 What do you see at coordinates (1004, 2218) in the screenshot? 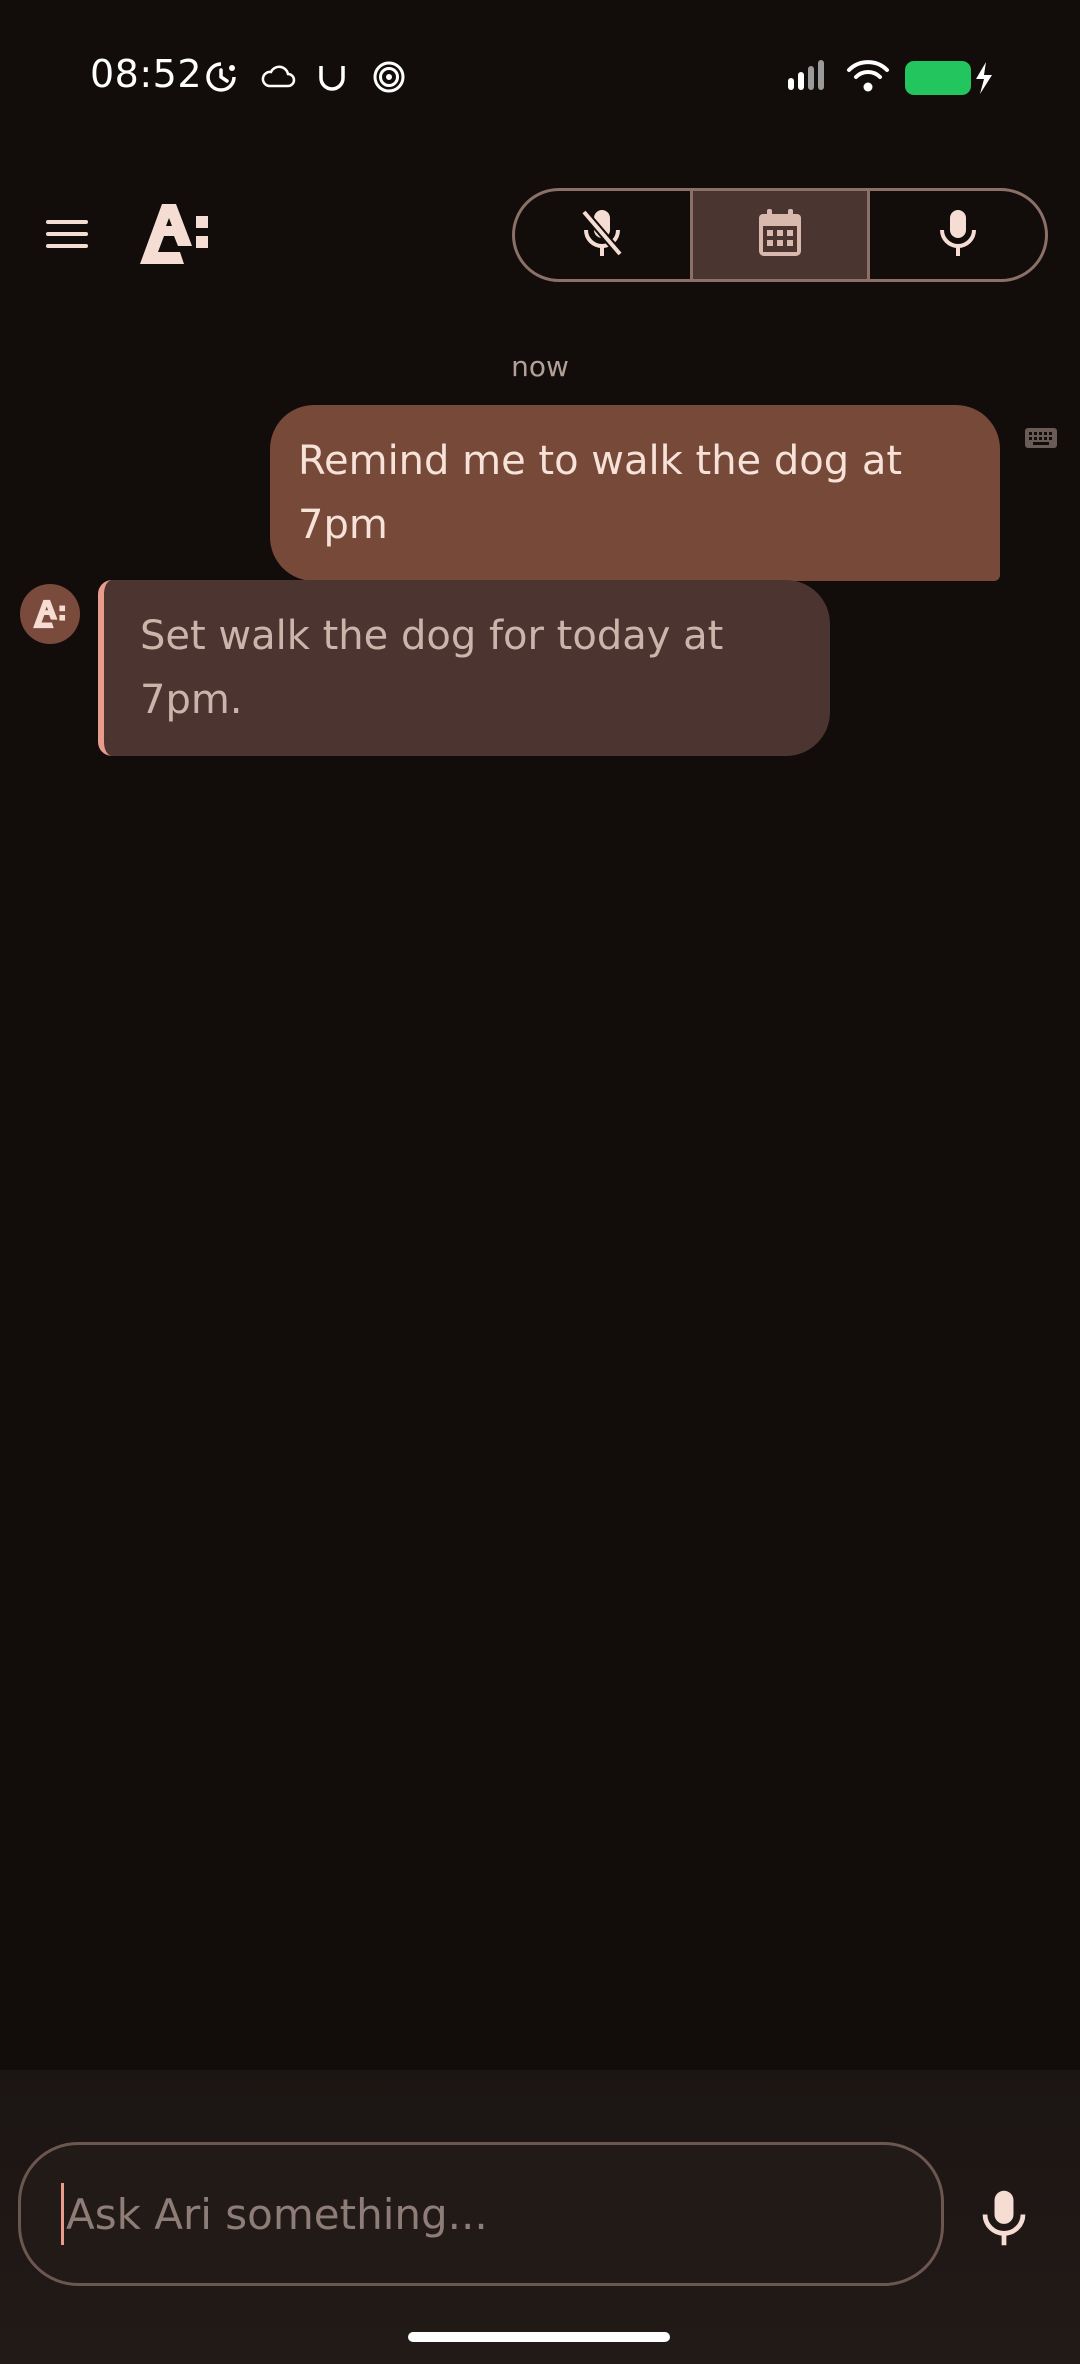
I see `composer-mic-icon` at bounding box center [1004, 2218].